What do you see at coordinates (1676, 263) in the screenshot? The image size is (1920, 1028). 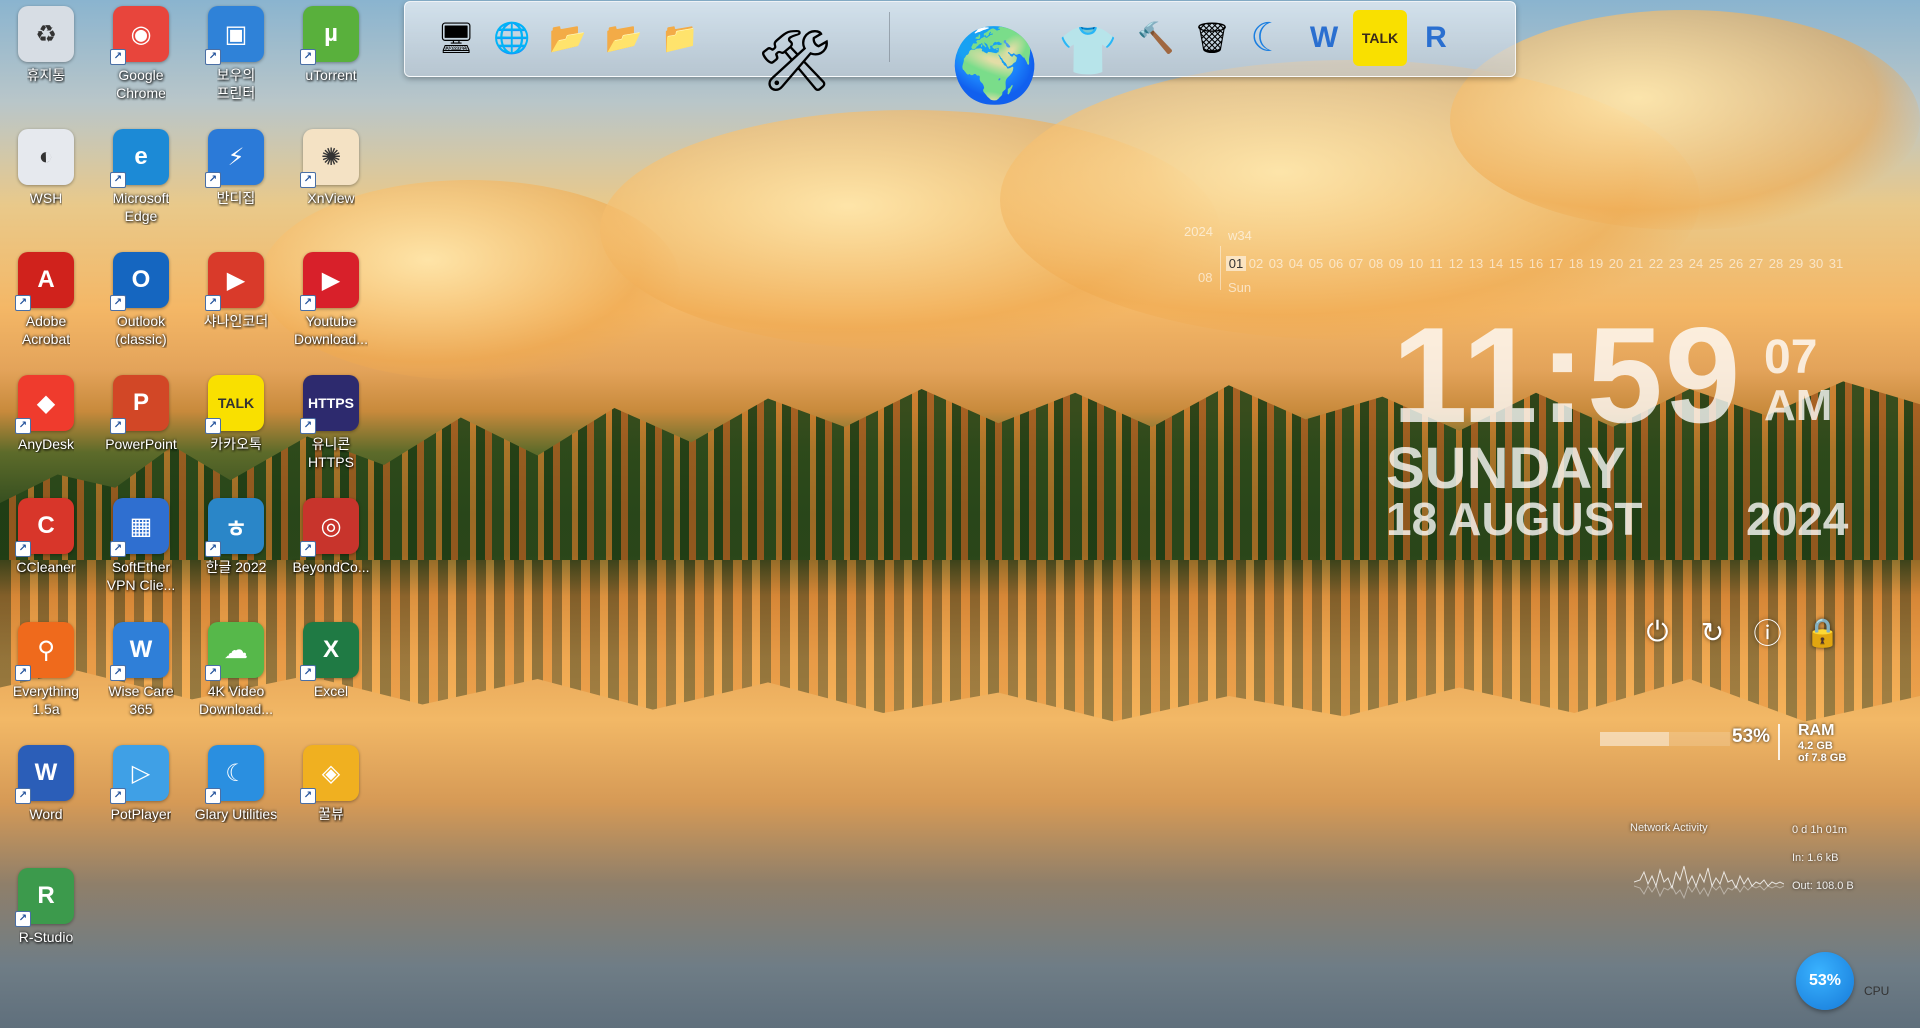 I see `calendar-day: 23` at bounding box center [1676, 263].